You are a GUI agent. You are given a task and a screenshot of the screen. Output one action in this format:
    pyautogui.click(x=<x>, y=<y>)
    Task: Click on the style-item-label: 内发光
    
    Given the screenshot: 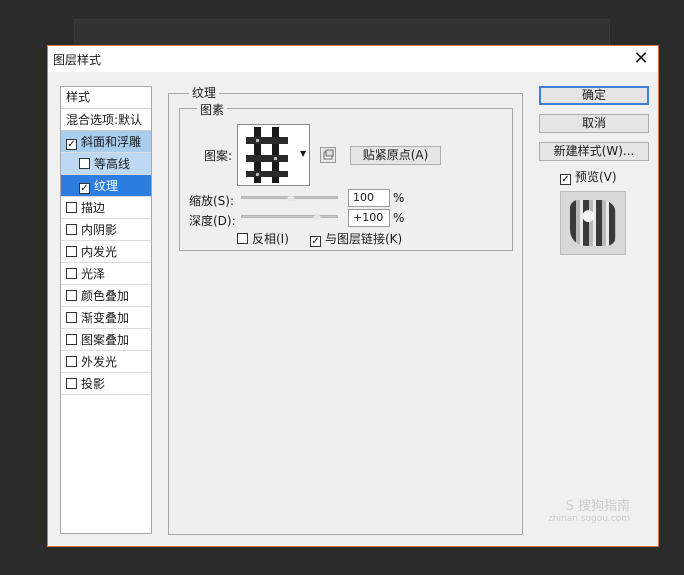 What is the action you would take?
    pyautogui.click(x=99, y=252)
    